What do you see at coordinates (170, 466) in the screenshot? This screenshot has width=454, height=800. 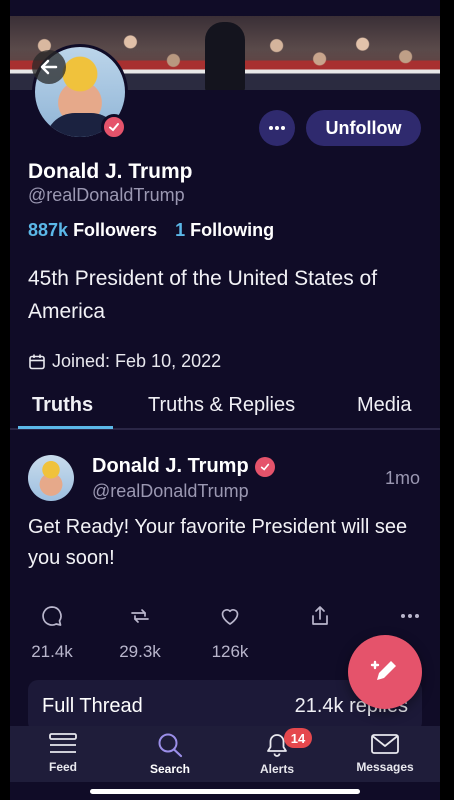 I see `post-author-name: Donald J. Trump` at bounding box center [170, 466].